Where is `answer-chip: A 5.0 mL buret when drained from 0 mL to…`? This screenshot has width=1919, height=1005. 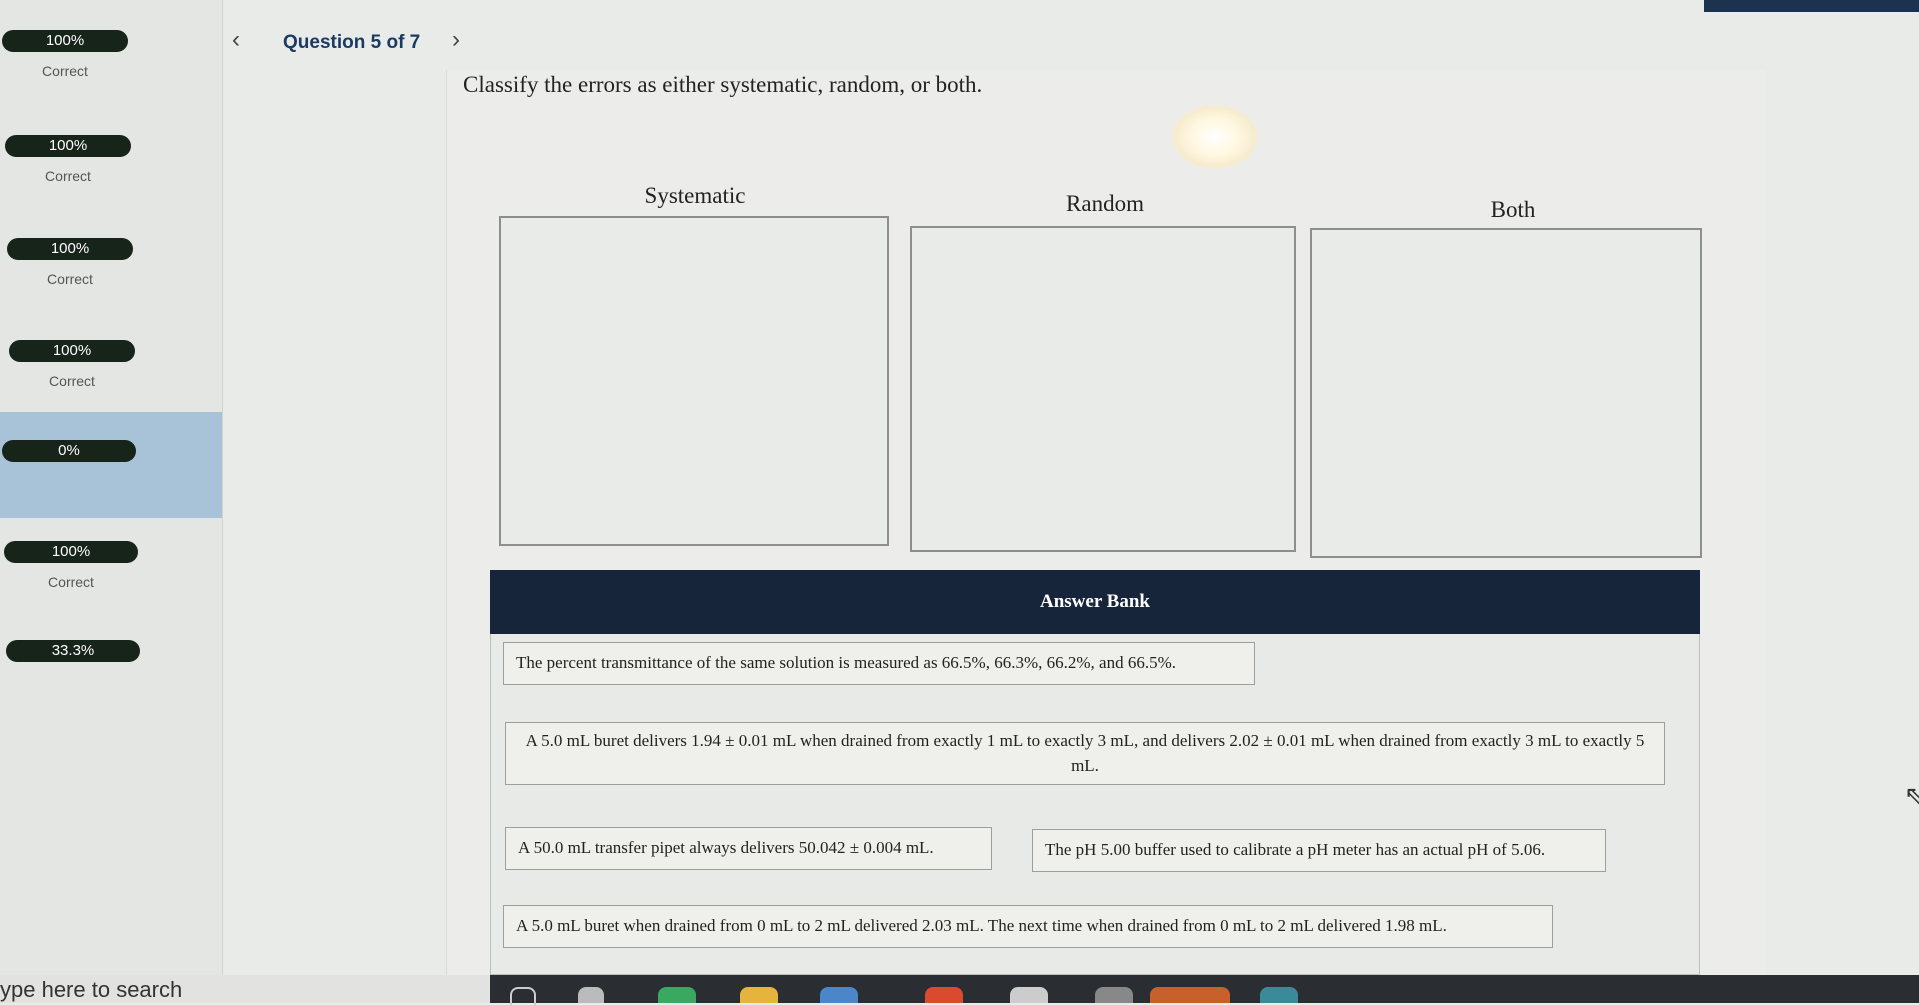 answer-chip: A 5.0 mL buret when drained from 0 mL to… is located at coordinates (1028, 926).